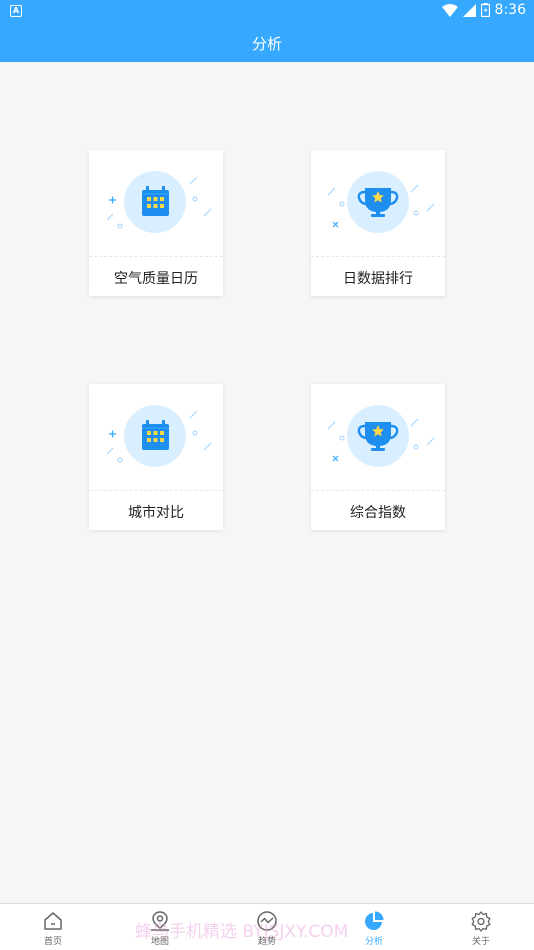 The image size is (534, 950). I want to click on card-label: 城市对比, so click(156, 513).